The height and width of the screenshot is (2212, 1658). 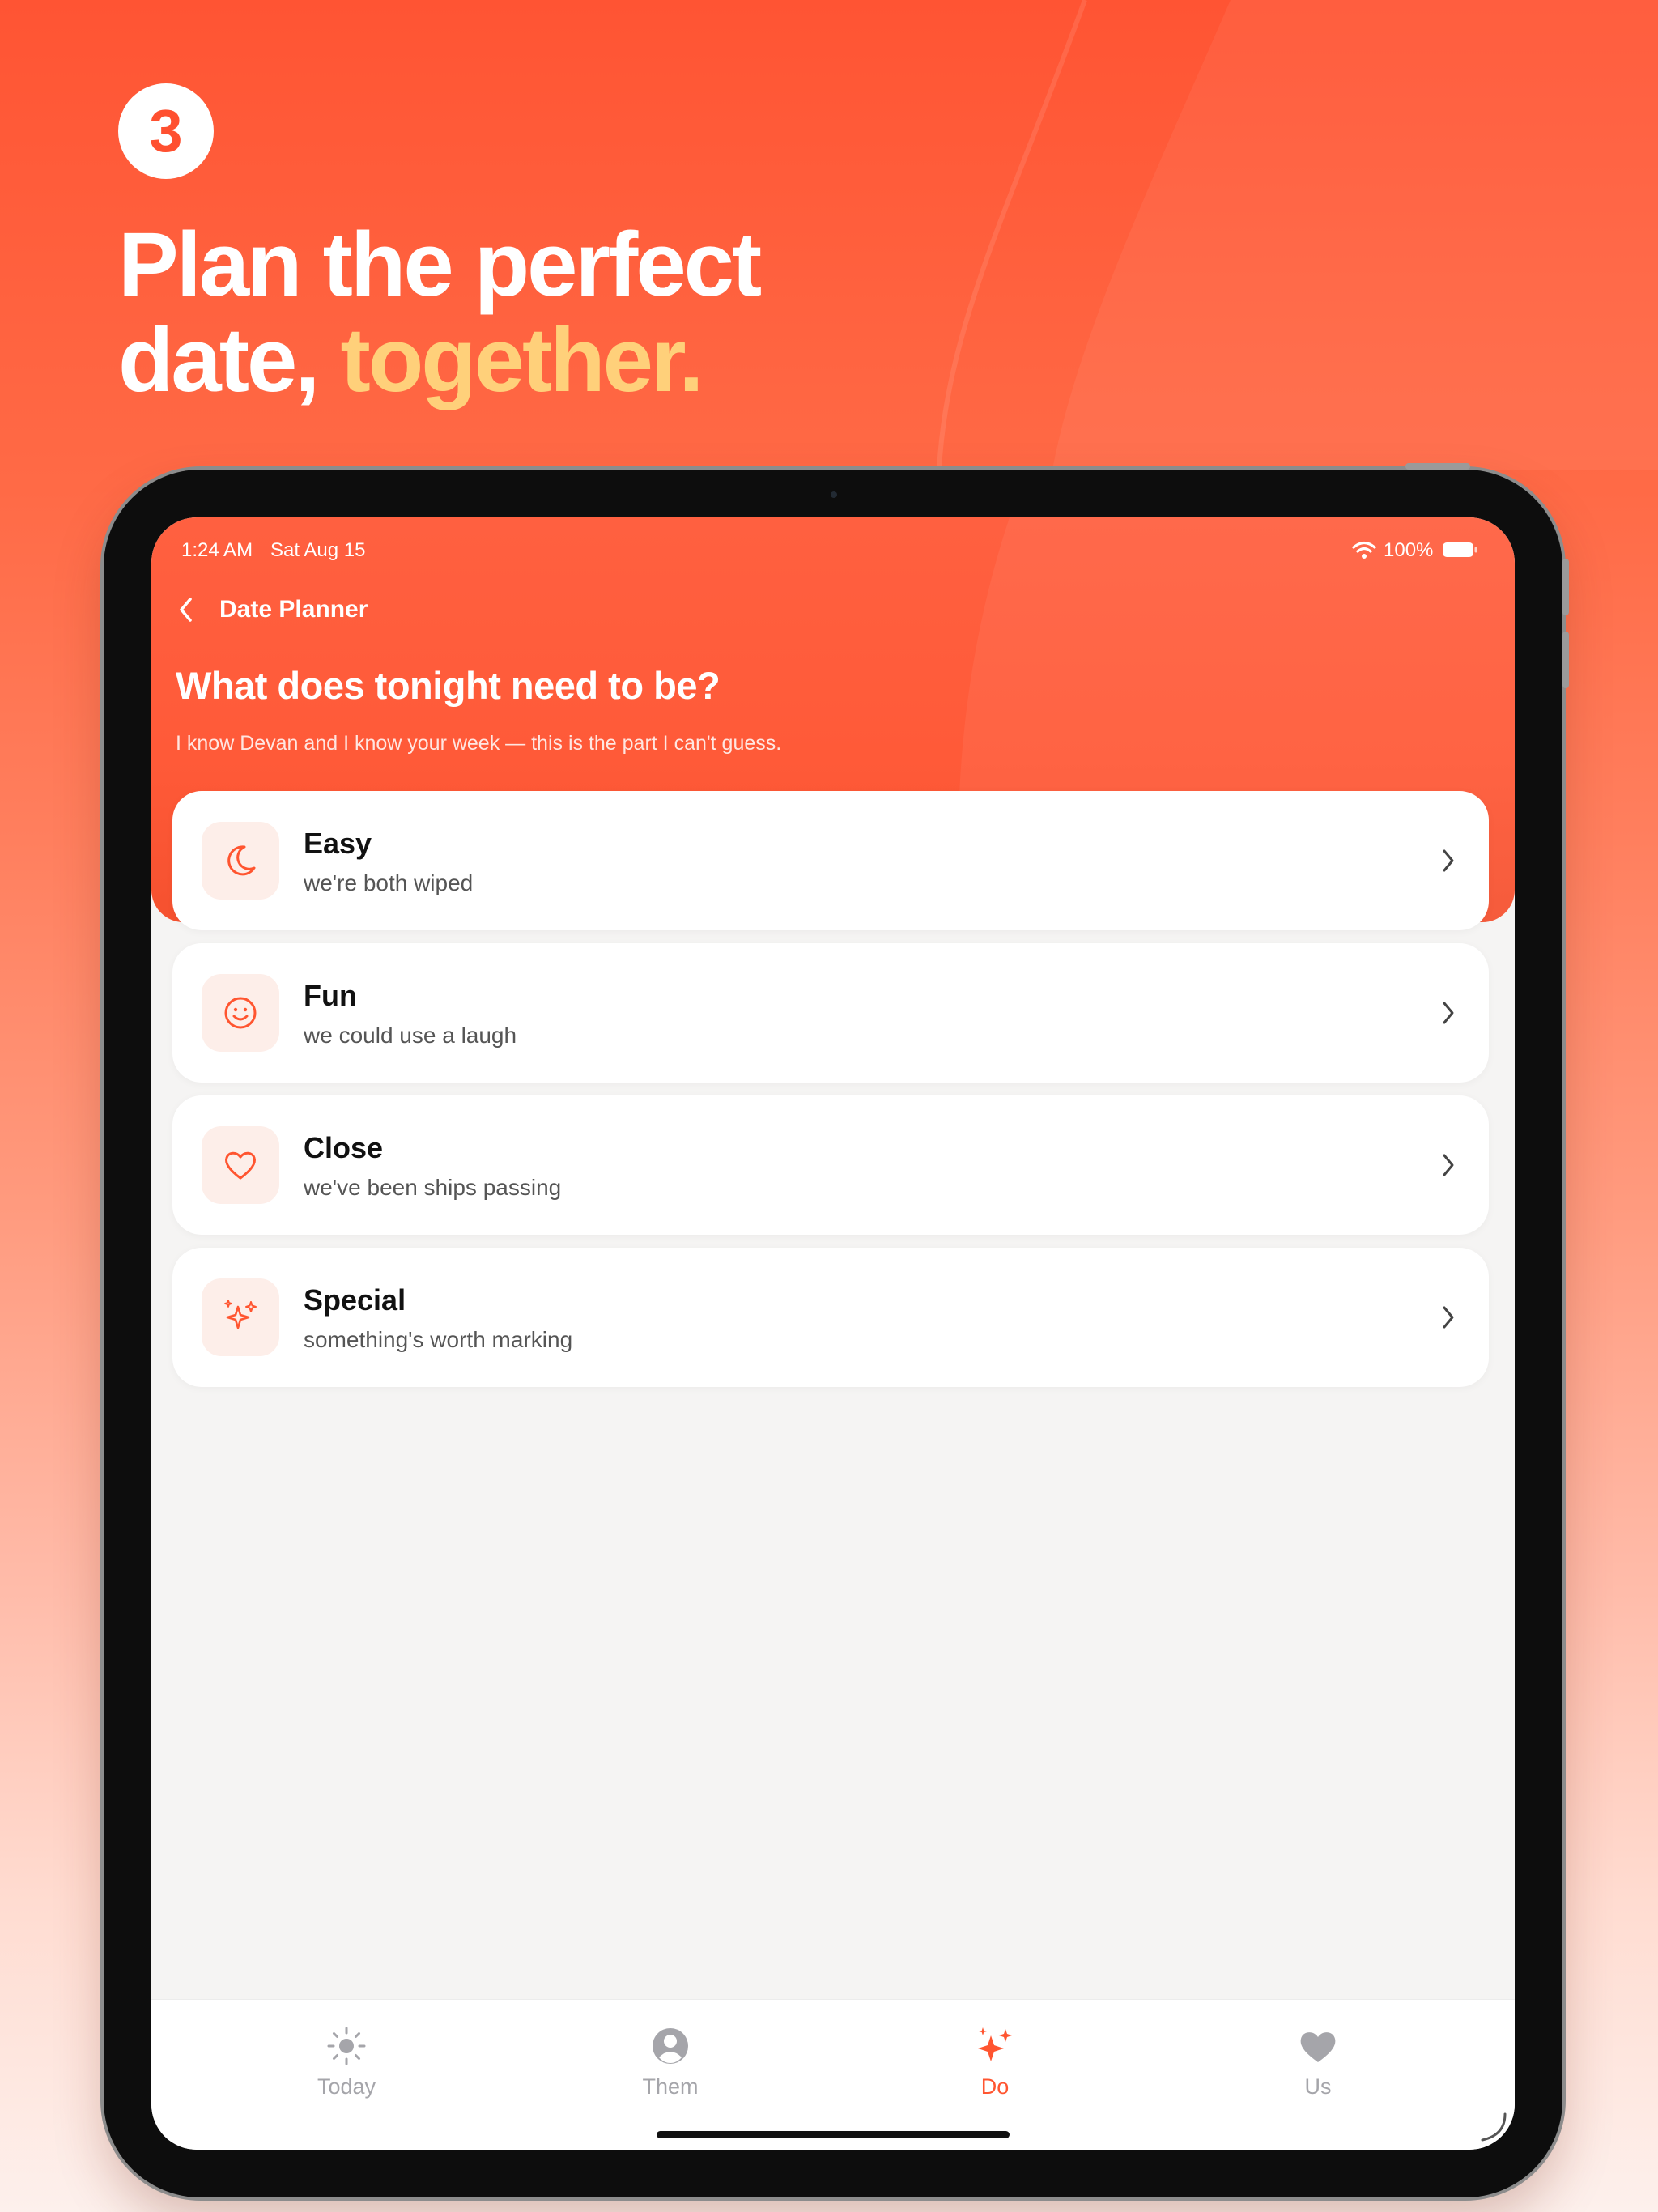 What do you see at coordinates (670, 2086) in the screenshot?
I see `tab-label: Them` at bounding box center [670, 2086].